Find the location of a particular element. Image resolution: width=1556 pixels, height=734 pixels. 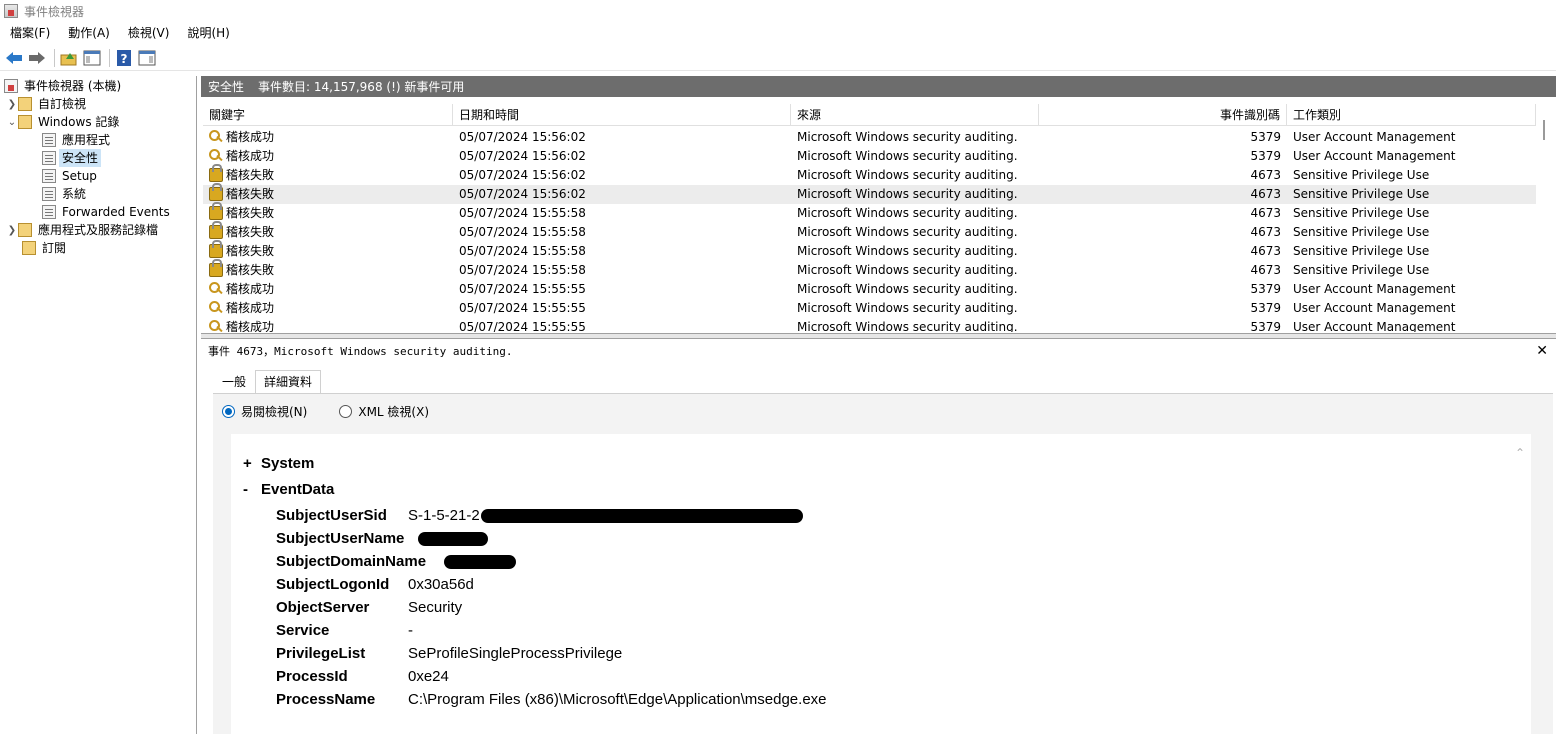

log-icon is located at coordinates (49, 176).